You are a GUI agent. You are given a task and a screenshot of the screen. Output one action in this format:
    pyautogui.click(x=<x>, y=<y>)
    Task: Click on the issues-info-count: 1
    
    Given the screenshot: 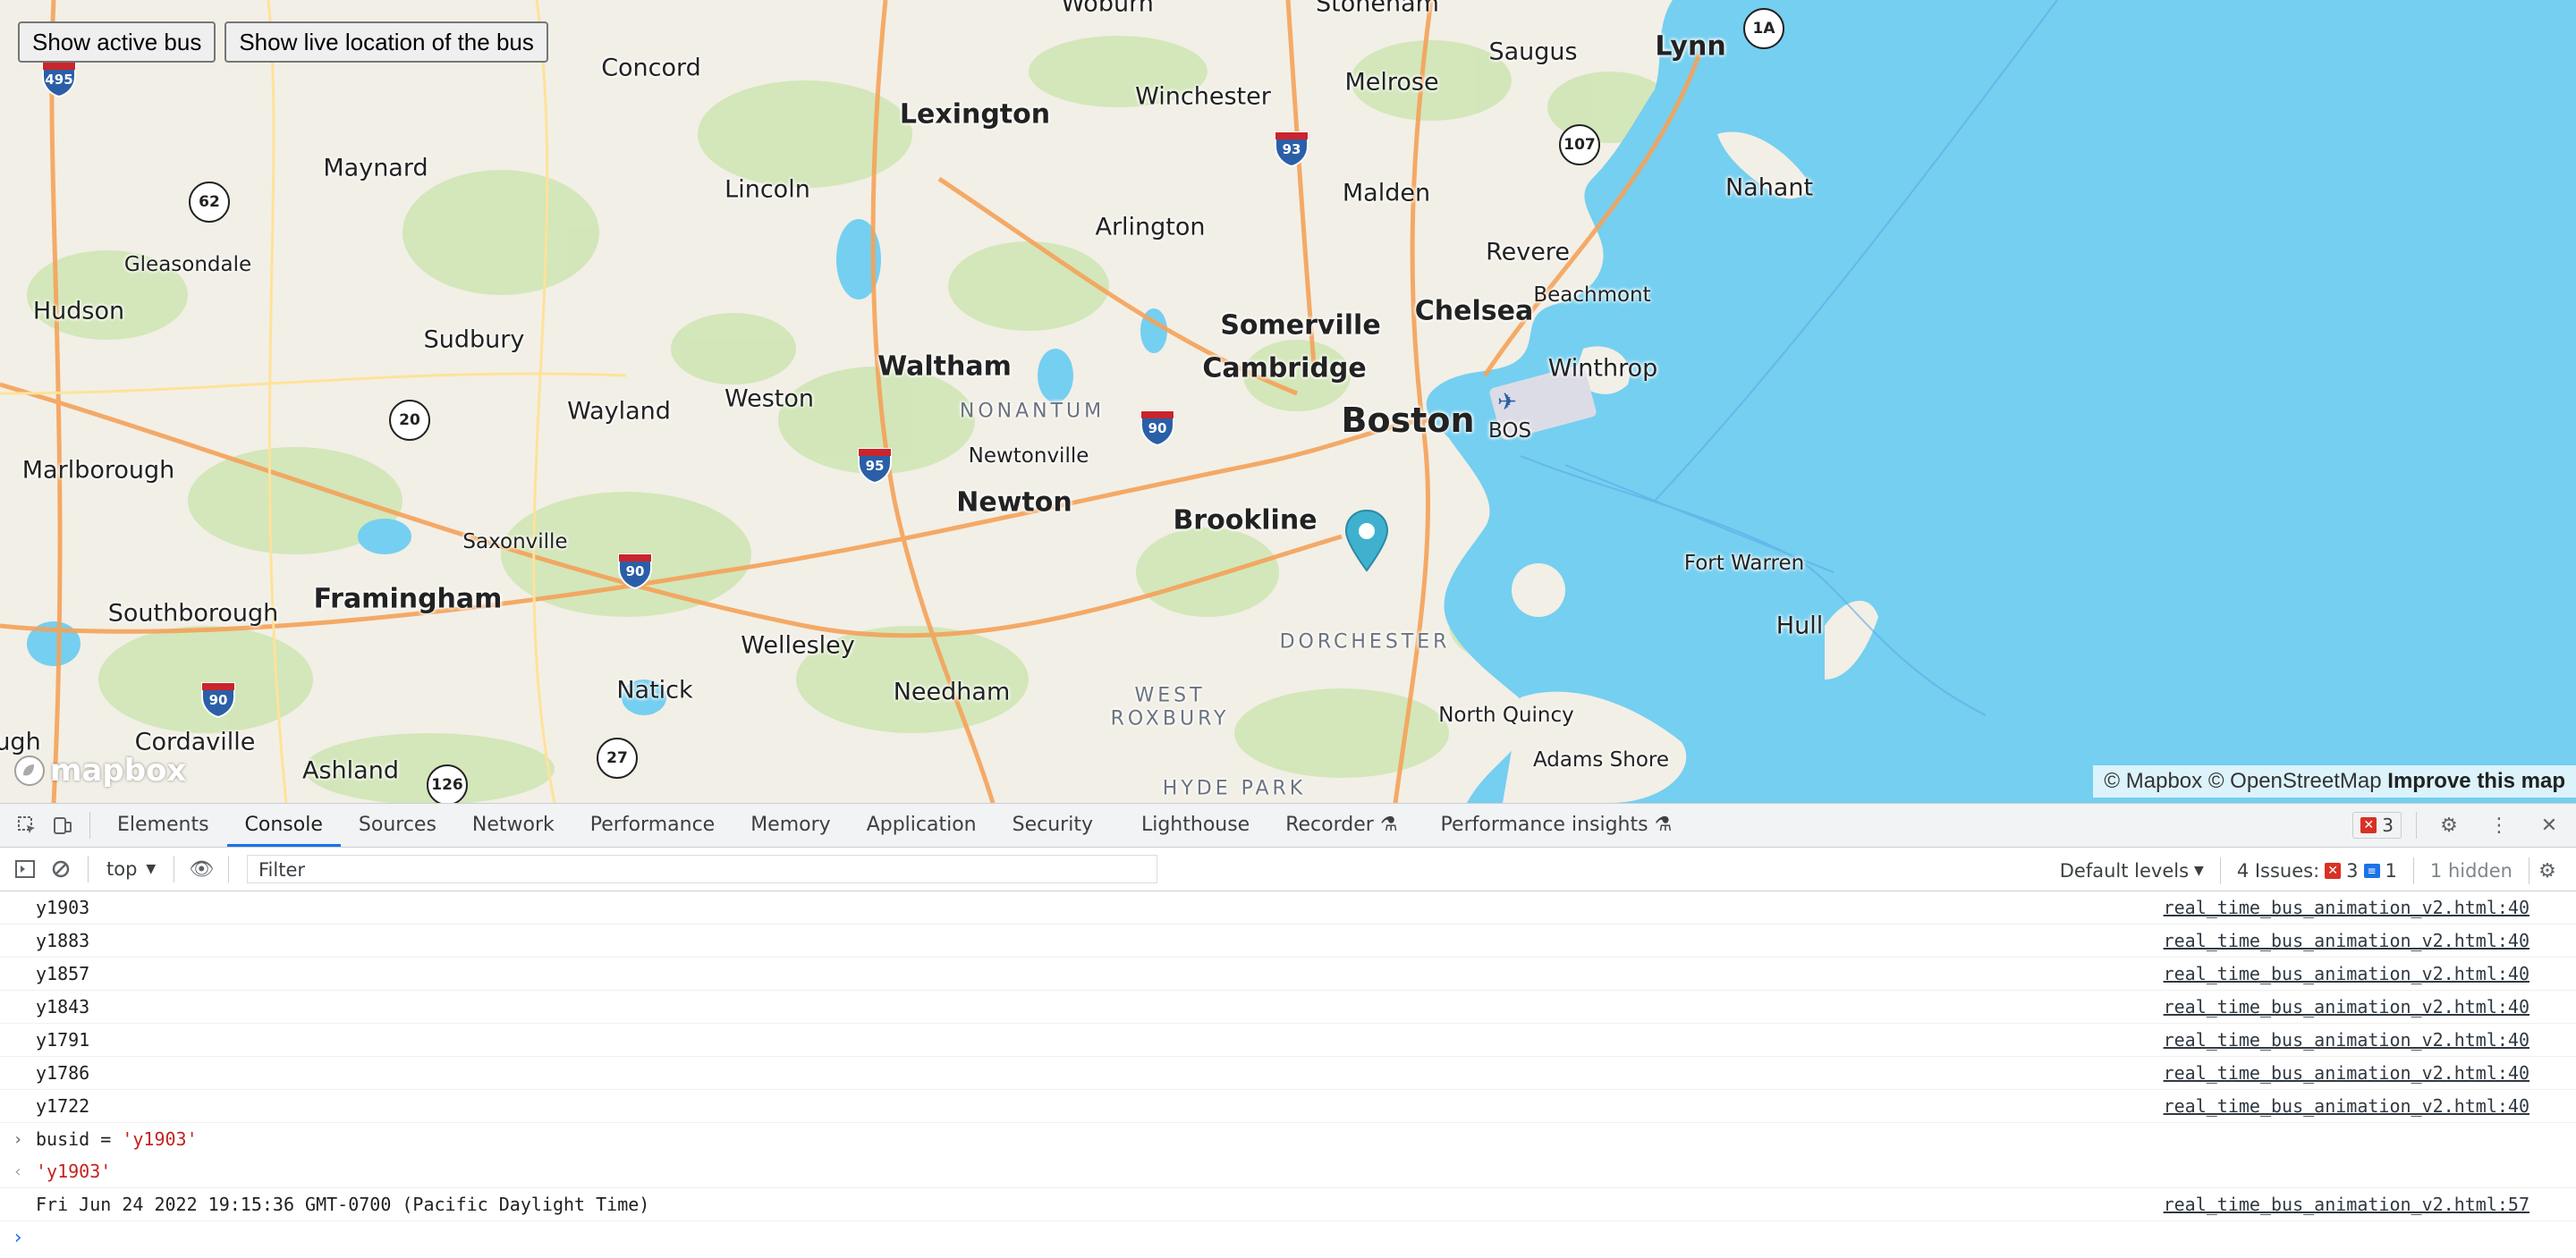 What is the action you would take?
    pyautogui.click(x=2391, y=871)
    